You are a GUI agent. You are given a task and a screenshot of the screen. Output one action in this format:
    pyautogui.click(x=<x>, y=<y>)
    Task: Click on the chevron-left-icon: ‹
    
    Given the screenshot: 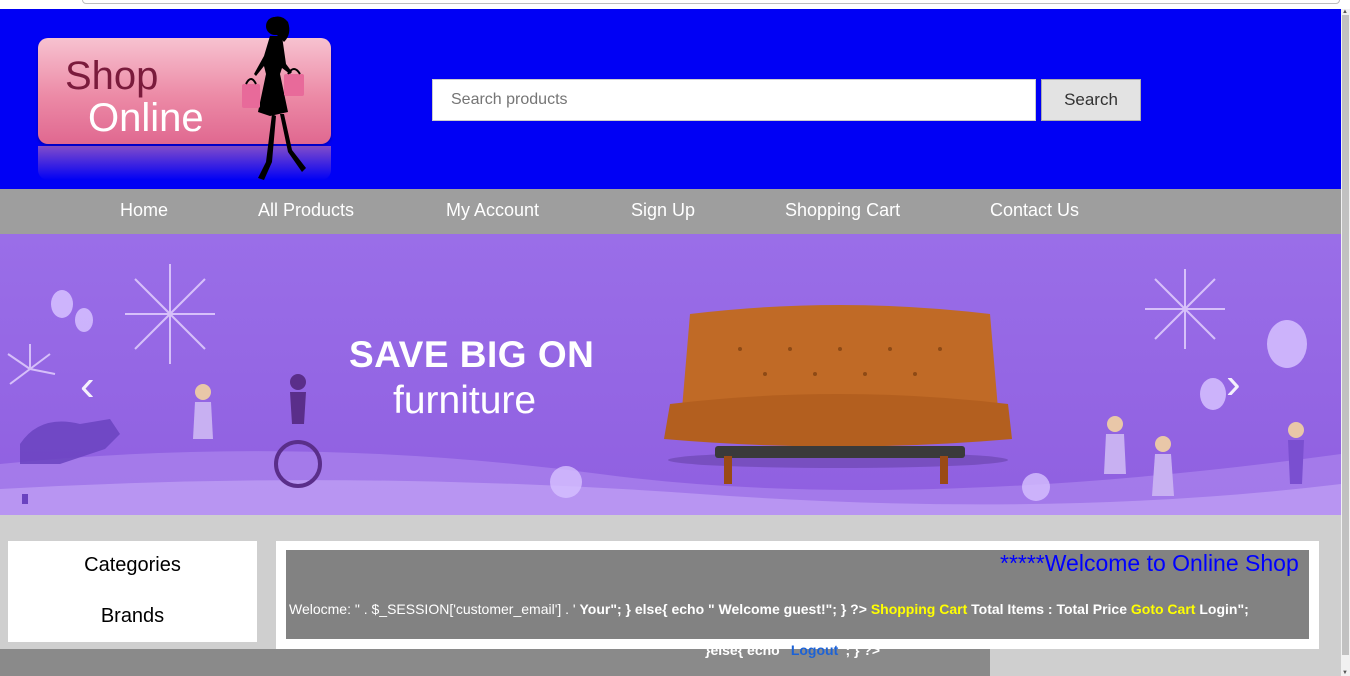 What is the action you would take?
    pyautogui.click(x=87, y=386)
    